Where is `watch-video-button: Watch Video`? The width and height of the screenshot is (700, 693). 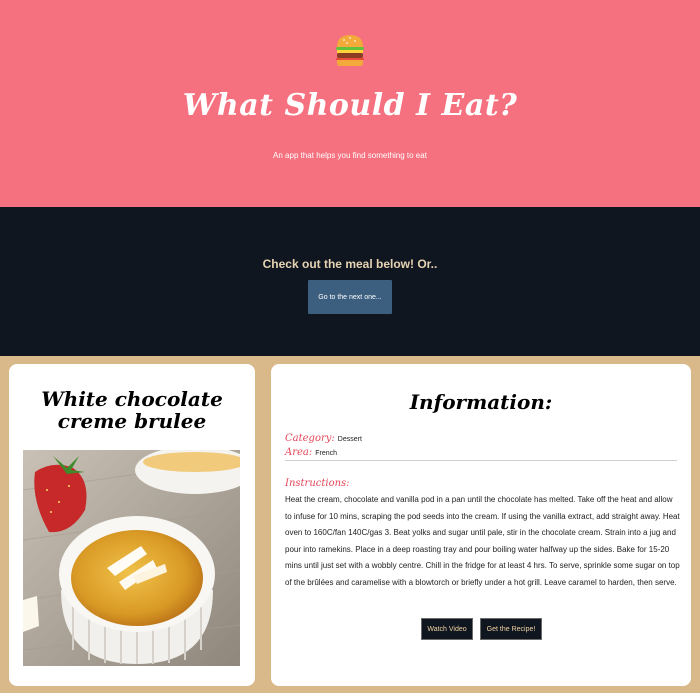 watch-video-button: Watch Video is located at coordinates (447, 629).